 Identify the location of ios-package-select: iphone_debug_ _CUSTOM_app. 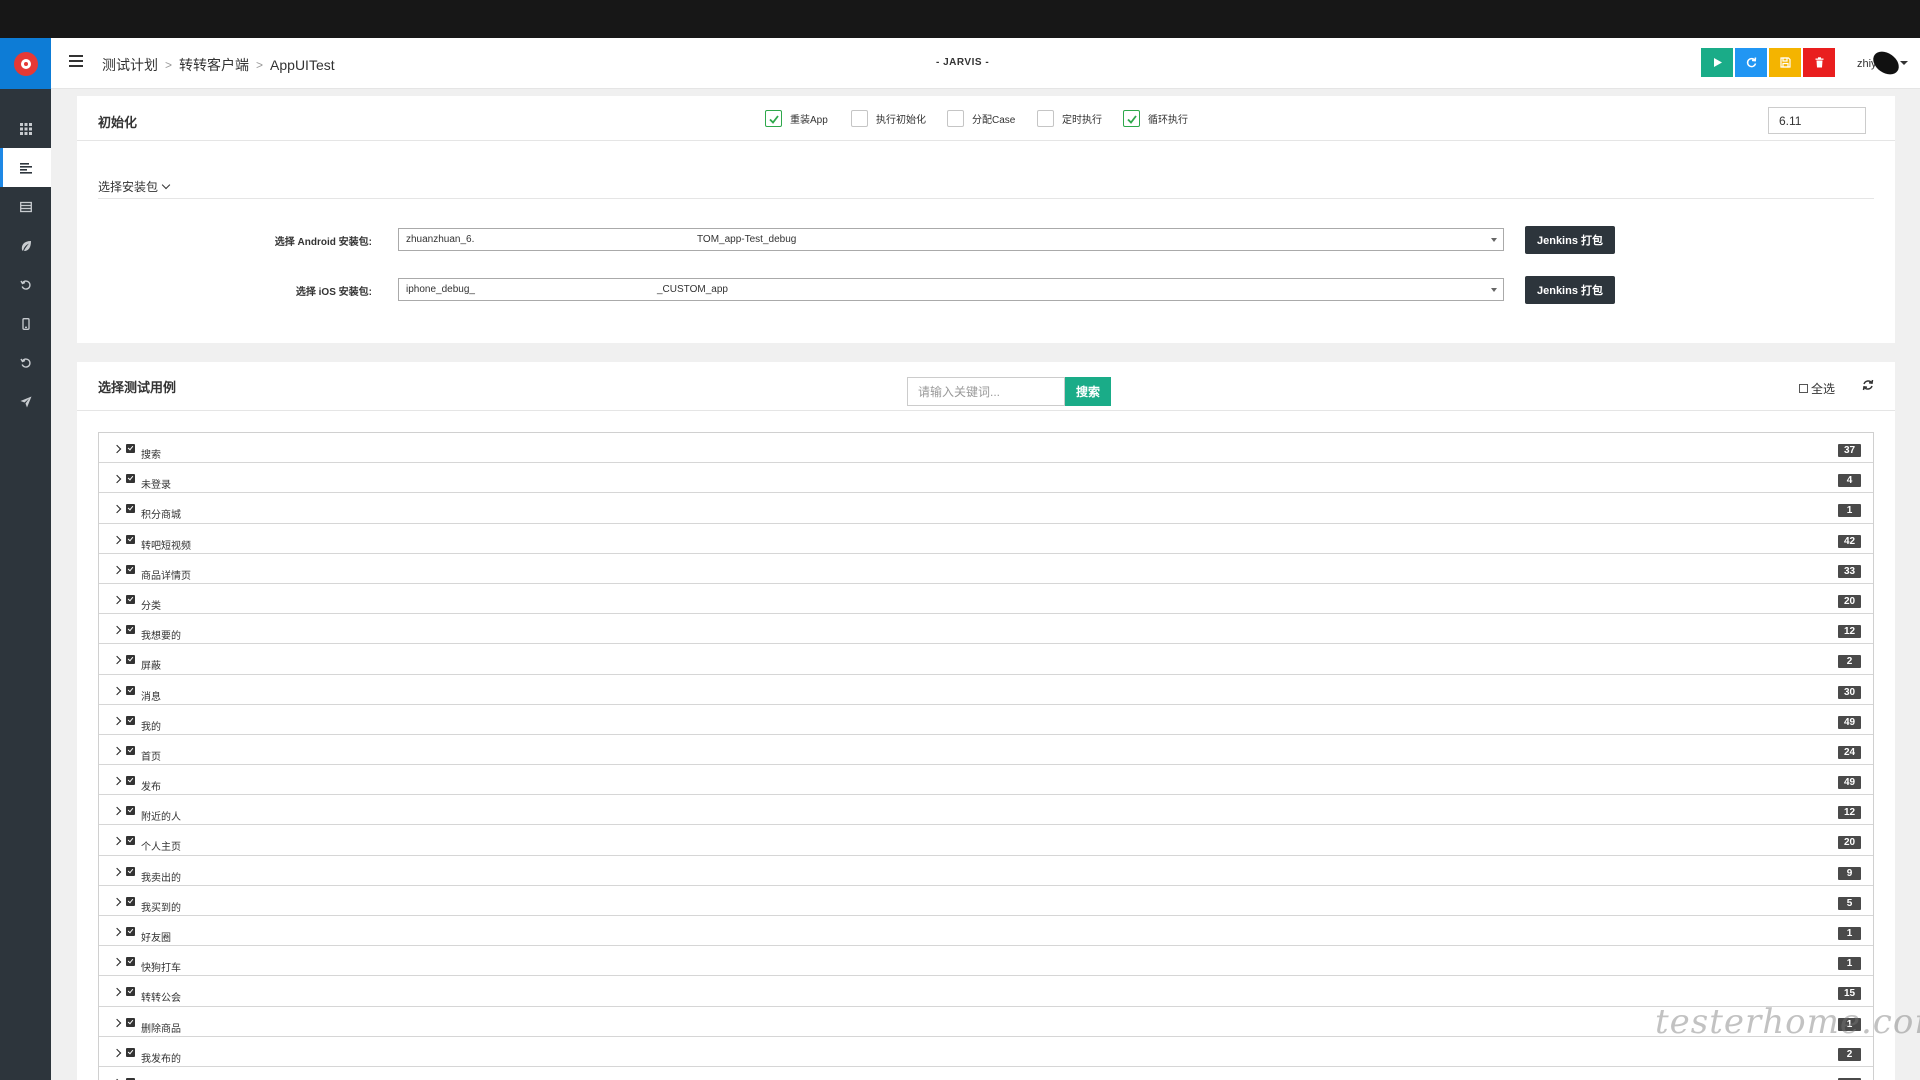
(951, 289).